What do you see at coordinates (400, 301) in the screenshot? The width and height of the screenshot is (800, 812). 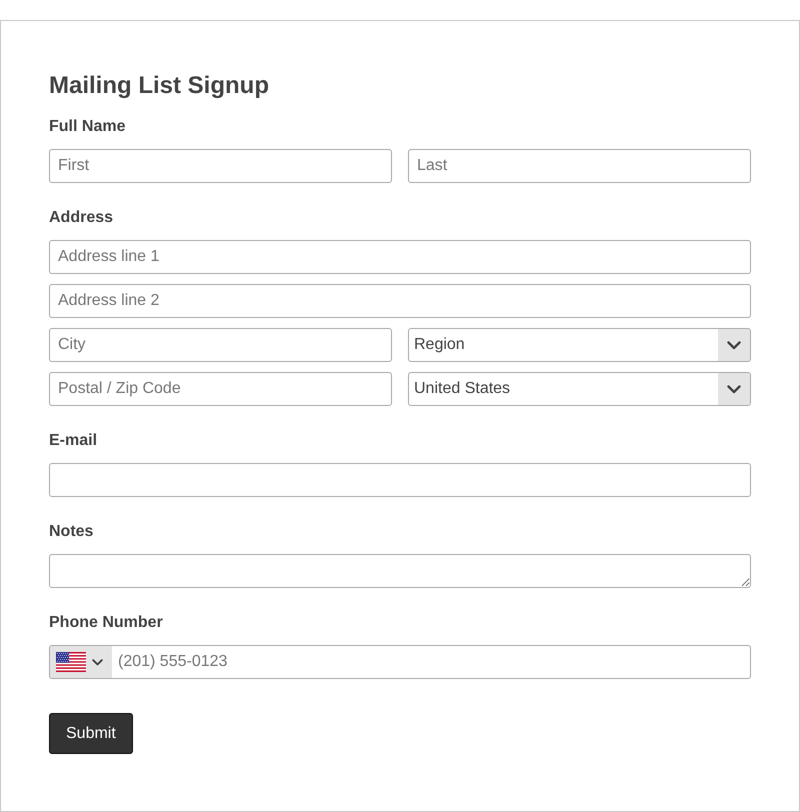 I see `text-input: Address line 2` at bounding box center [400, 301].